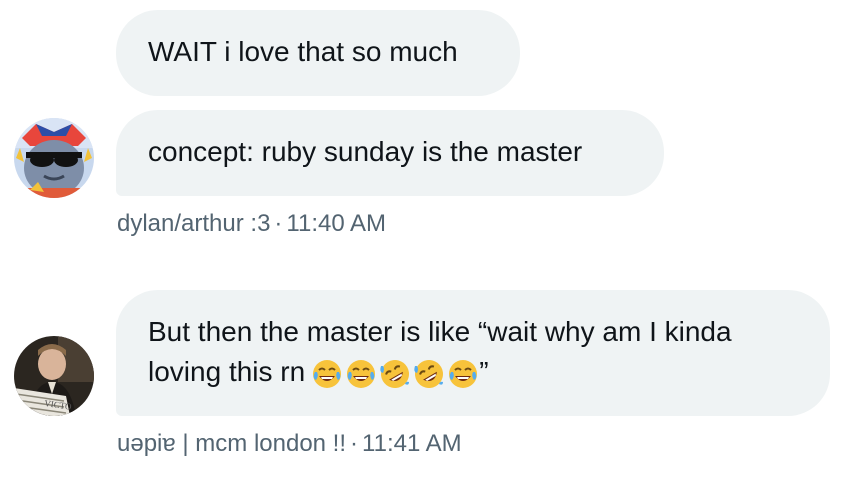  What do you see at coordinates (193, 223) in the screenshot?
I see `sender-name: dylan/arthur :3` at bounding box center [193, 223].